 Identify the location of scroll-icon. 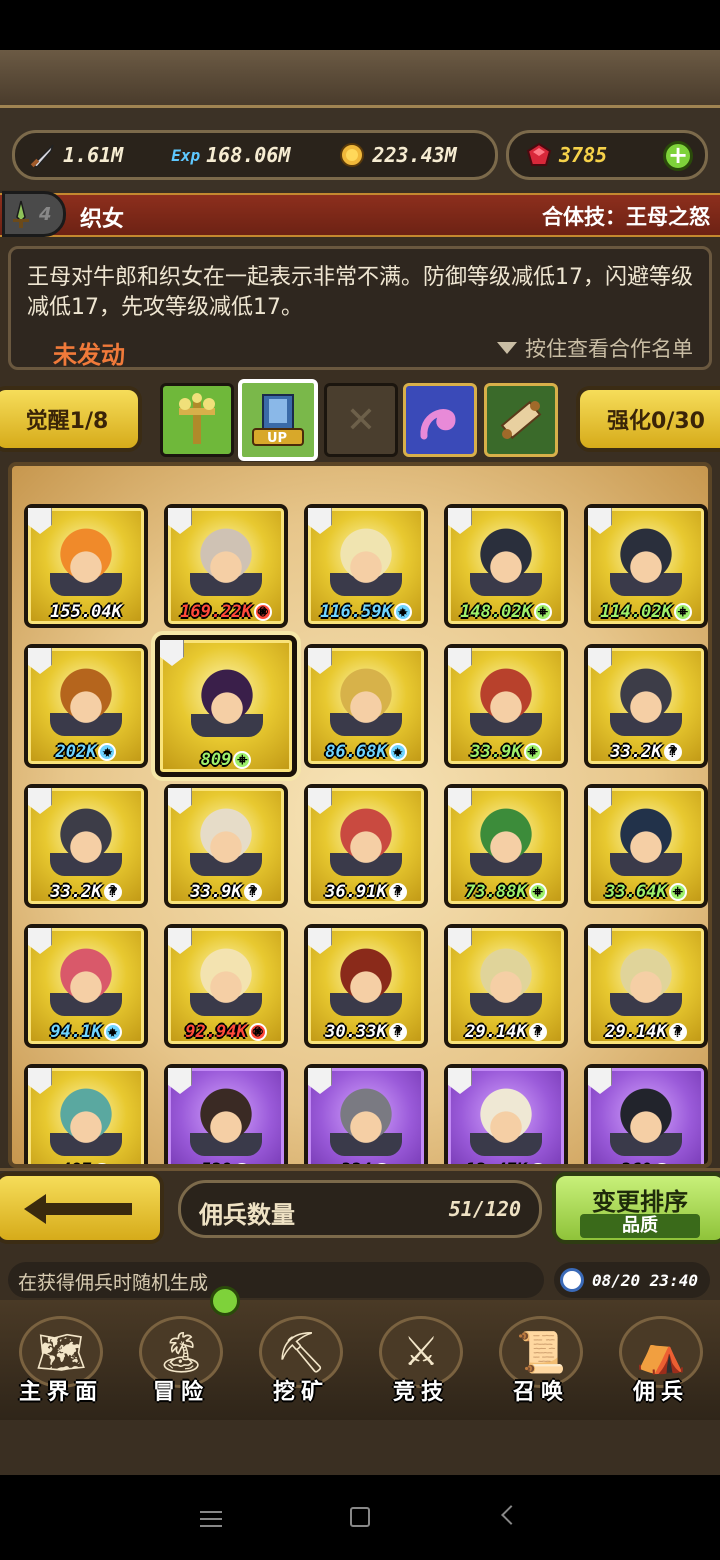
(521, 420).